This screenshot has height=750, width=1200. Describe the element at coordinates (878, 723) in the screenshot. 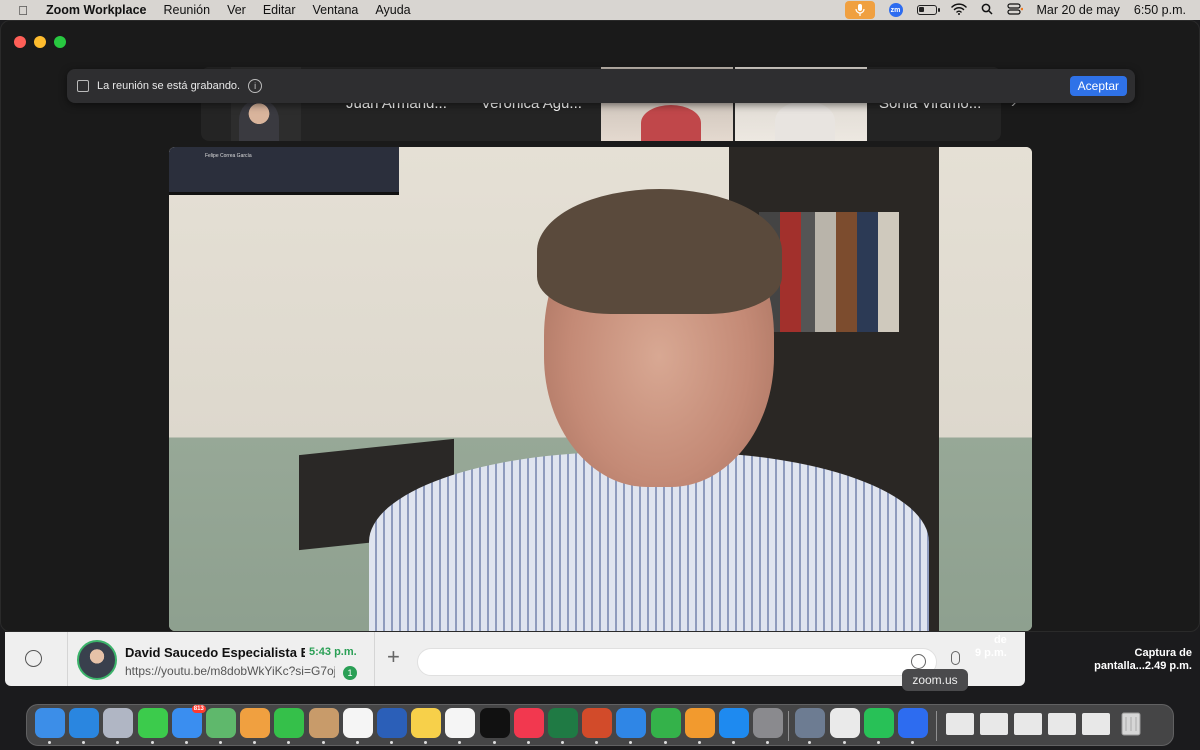

I see `whatsapp-icon` at that location.